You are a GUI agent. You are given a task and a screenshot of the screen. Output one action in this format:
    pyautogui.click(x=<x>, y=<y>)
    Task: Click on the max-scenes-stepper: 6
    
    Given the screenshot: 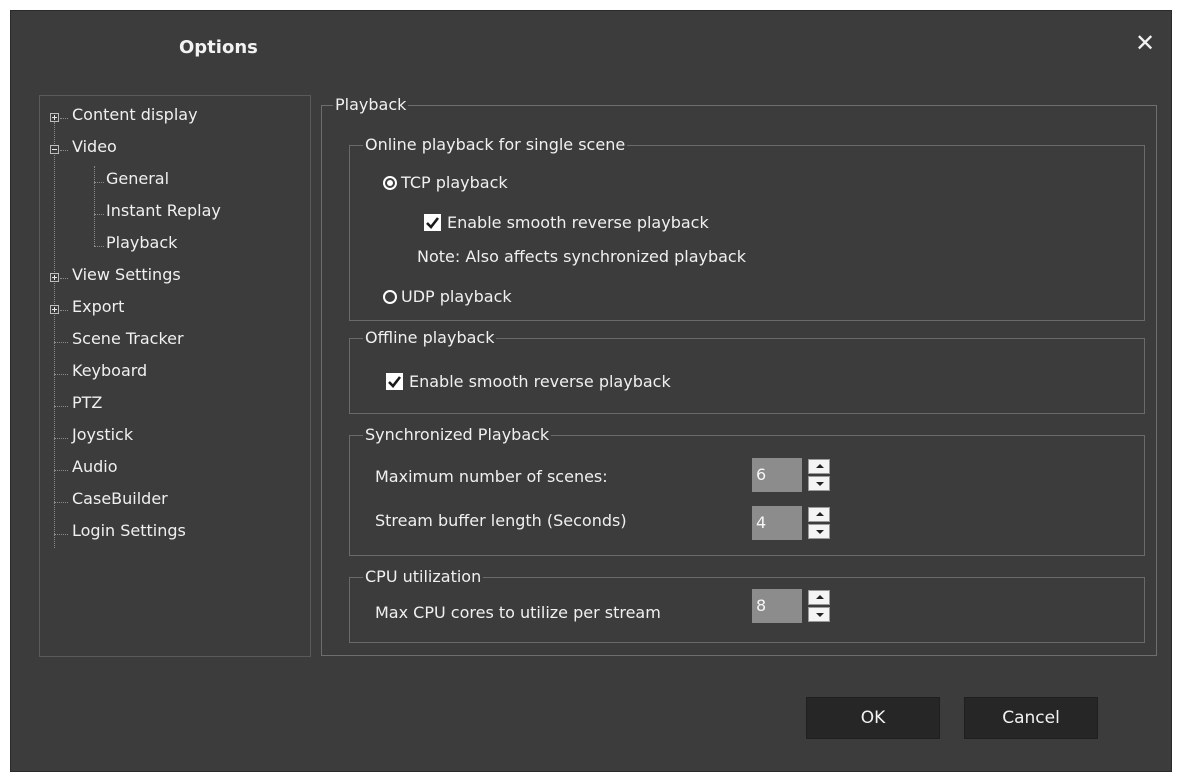 What is the action you would take?
    pyautogui.click(x=793, y=475)
    